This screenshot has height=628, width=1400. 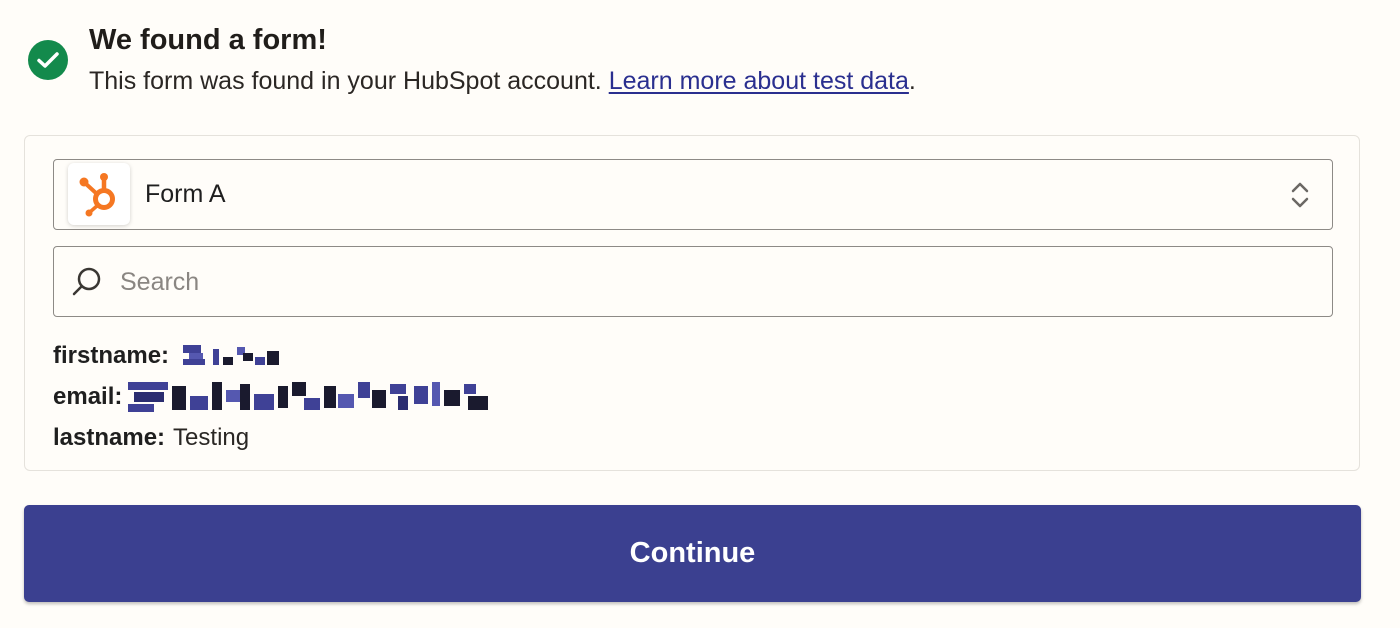 What do you see at coordinates (1300, 197) in the screenshot?
I see `up-down-chevron-icon` at bounding box center [1300, 197].